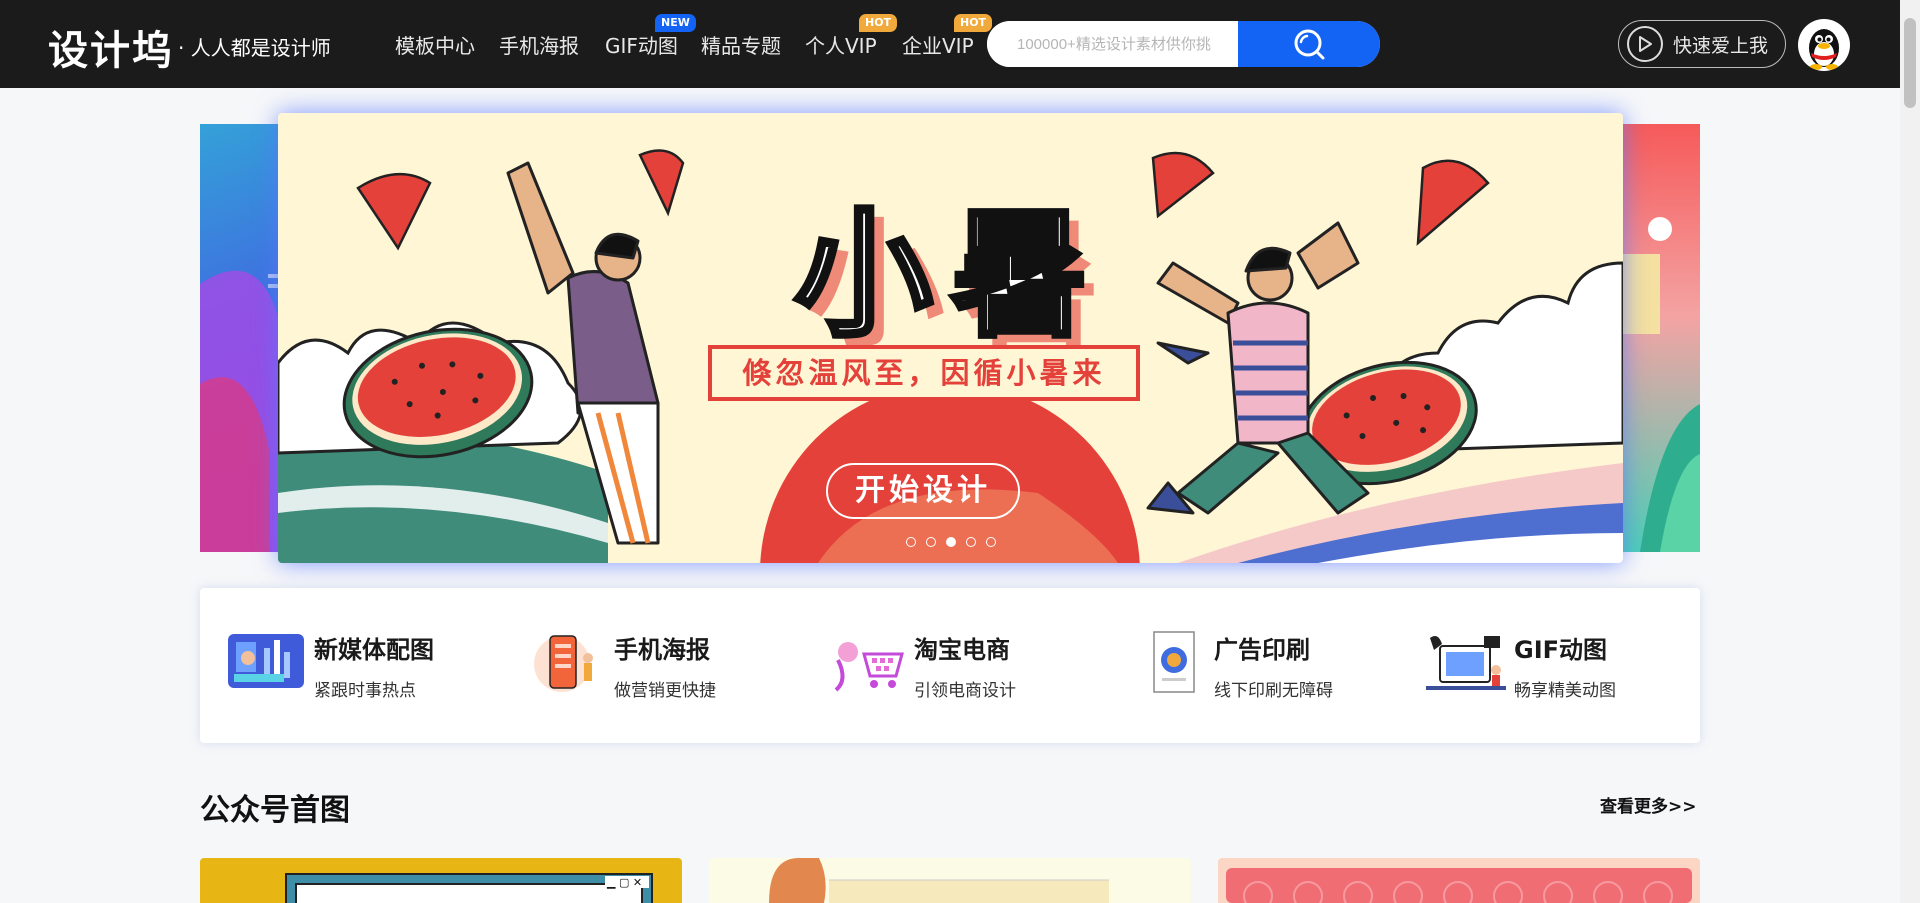 Image resolution: width=1920 pixels, height=903 pixels. What do you see at coordinates (330, 668) in the screenshot?
I see `category-new-media: 新媒体配图 紧跟时事热点` at bounding box center [330, 668].